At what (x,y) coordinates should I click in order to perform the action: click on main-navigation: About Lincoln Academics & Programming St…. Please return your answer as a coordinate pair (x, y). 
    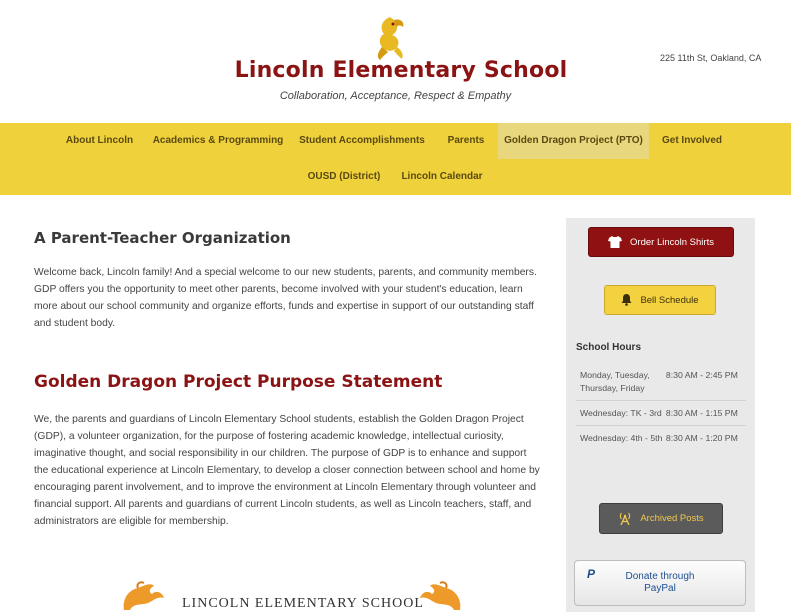
    Looking at the image, I should click on (395, 159).